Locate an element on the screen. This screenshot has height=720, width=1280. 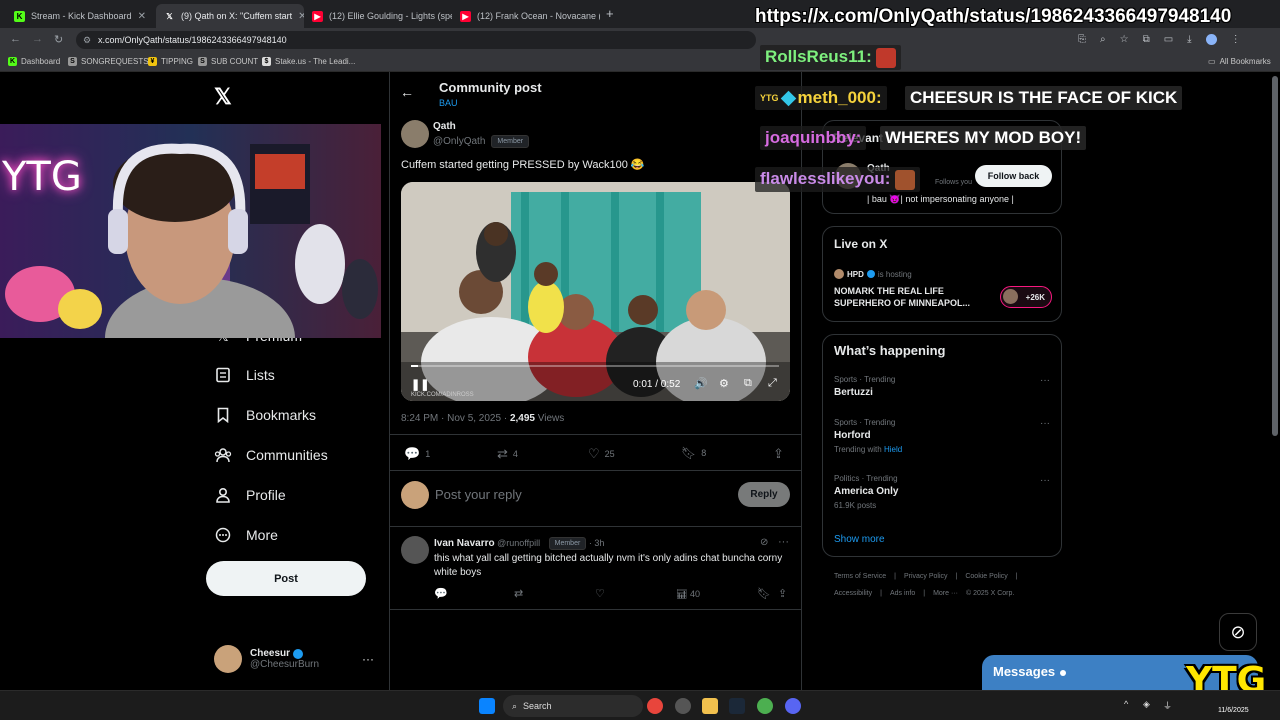
tab-kick-dashboard: K Stream - Kick Dashboard ✕ is located at coordinates (80, 16).